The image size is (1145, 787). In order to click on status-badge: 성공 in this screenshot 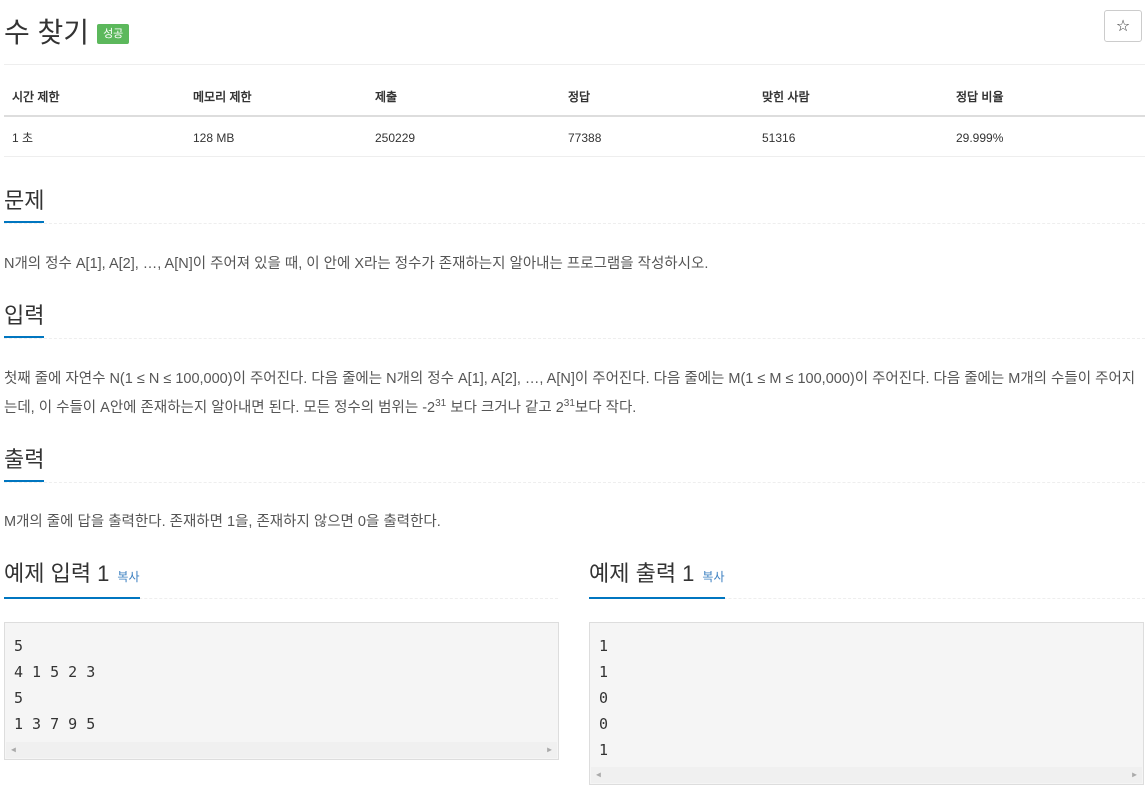, I will do `click(113, 34)`.